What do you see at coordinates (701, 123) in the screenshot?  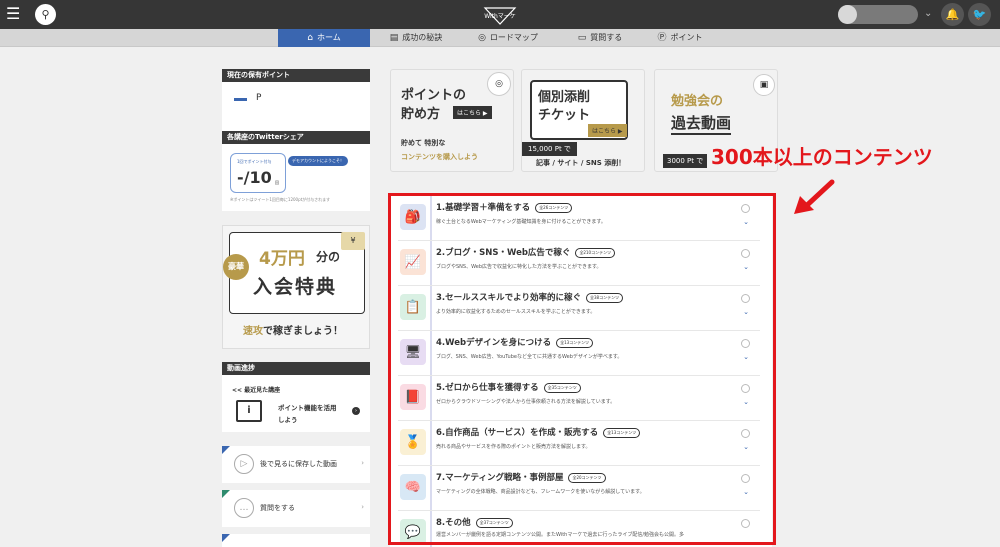 I see `banner-line-2: 過去動画` at bounding box center [701, 123].